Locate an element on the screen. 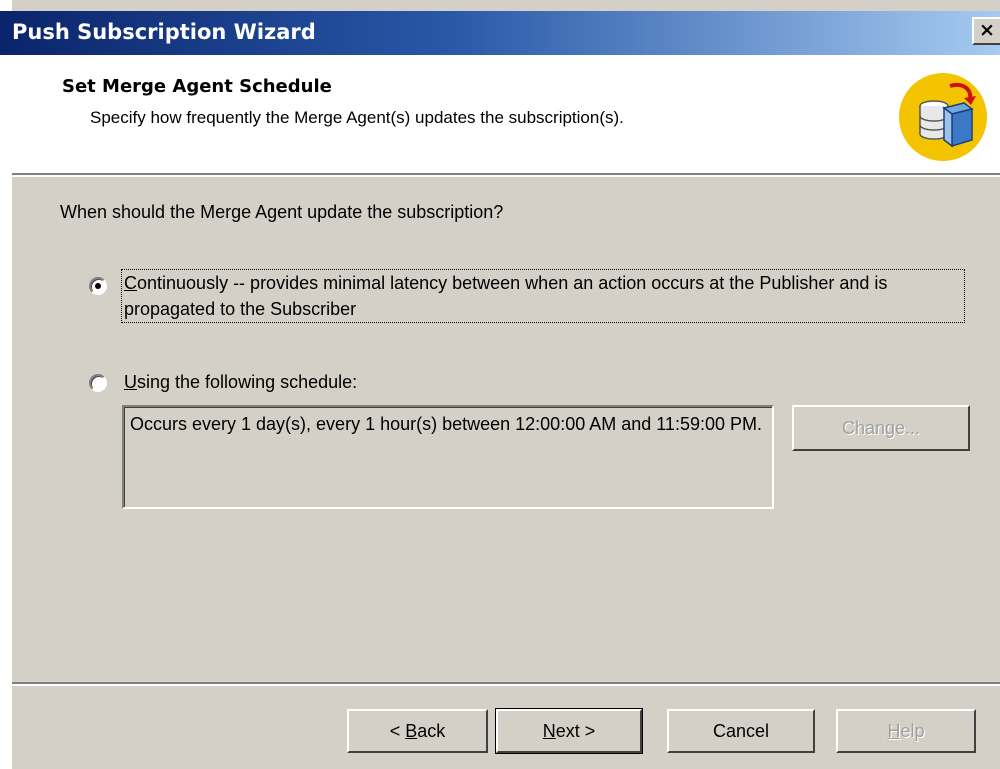 Image resolution: width=1000 pixels, height=769 pixels. schedule-option-label: Using the following schedule: is located at coordinates (240, 382).